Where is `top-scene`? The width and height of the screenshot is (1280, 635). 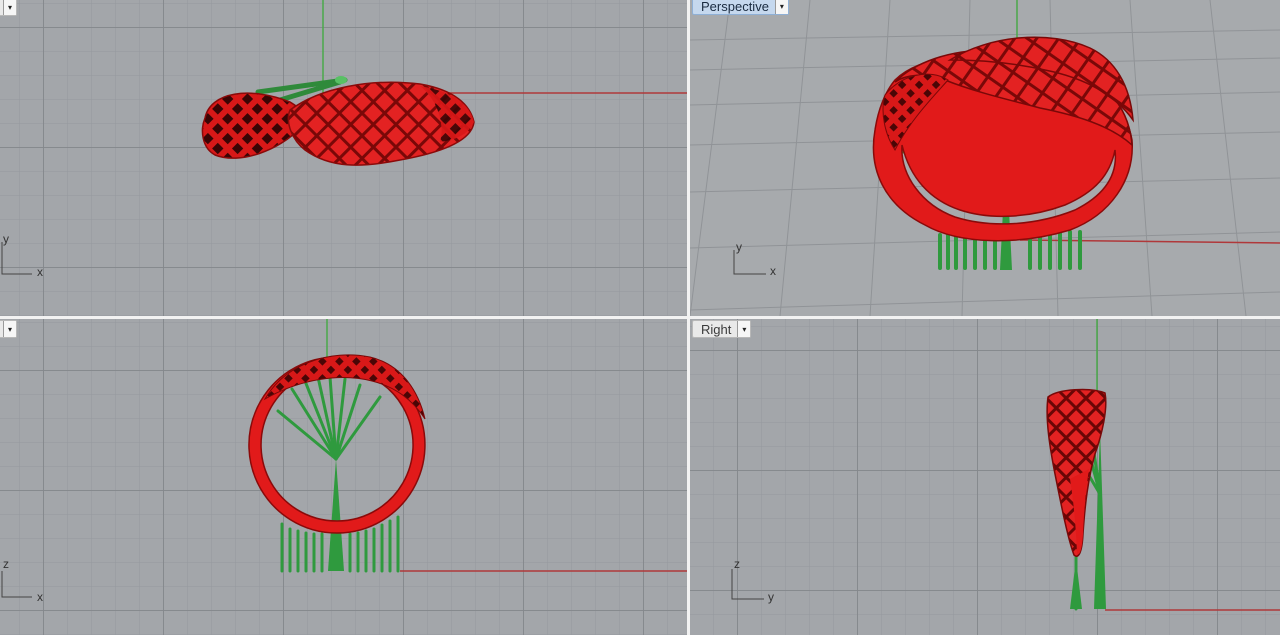 top-scene is located at coordinates (444, 83).